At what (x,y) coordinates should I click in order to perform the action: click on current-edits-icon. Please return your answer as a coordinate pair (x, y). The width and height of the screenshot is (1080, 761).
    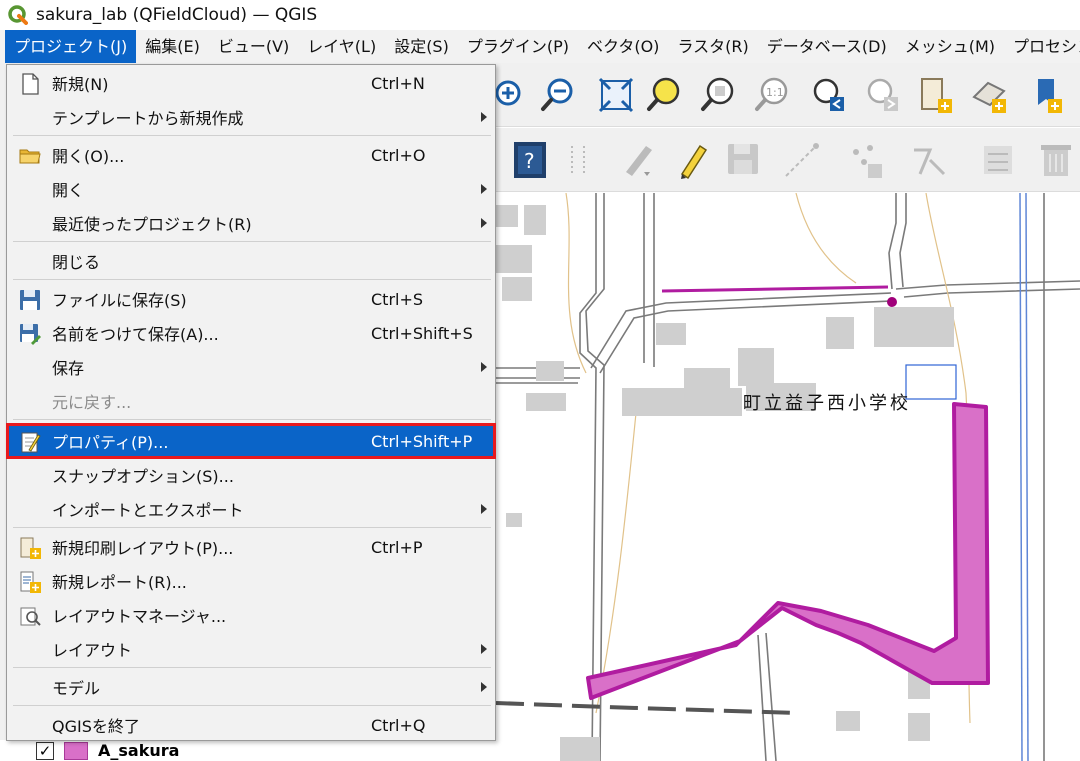
    Looking at the image, I should click on (638, 160).